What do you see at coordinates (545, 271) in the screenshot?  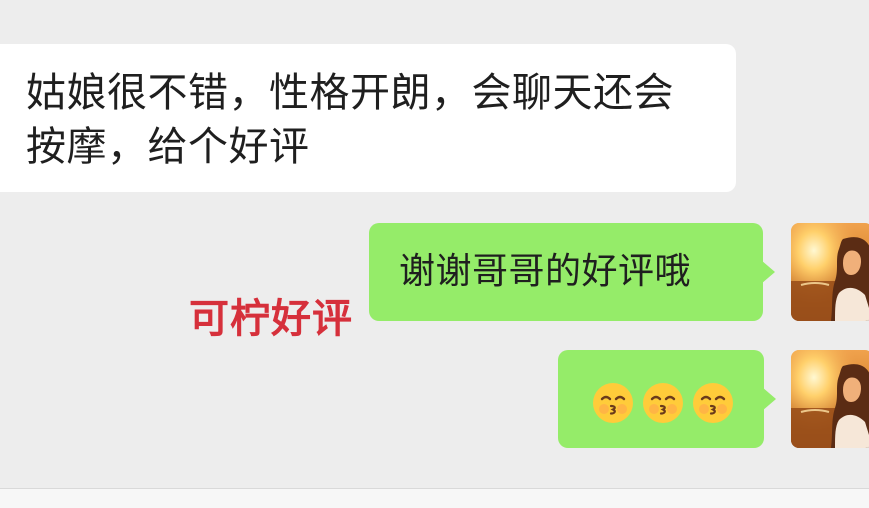 I see `outgoing-message-text: 谢谢哥哥的好评哦` at bounding box center [545, 271].